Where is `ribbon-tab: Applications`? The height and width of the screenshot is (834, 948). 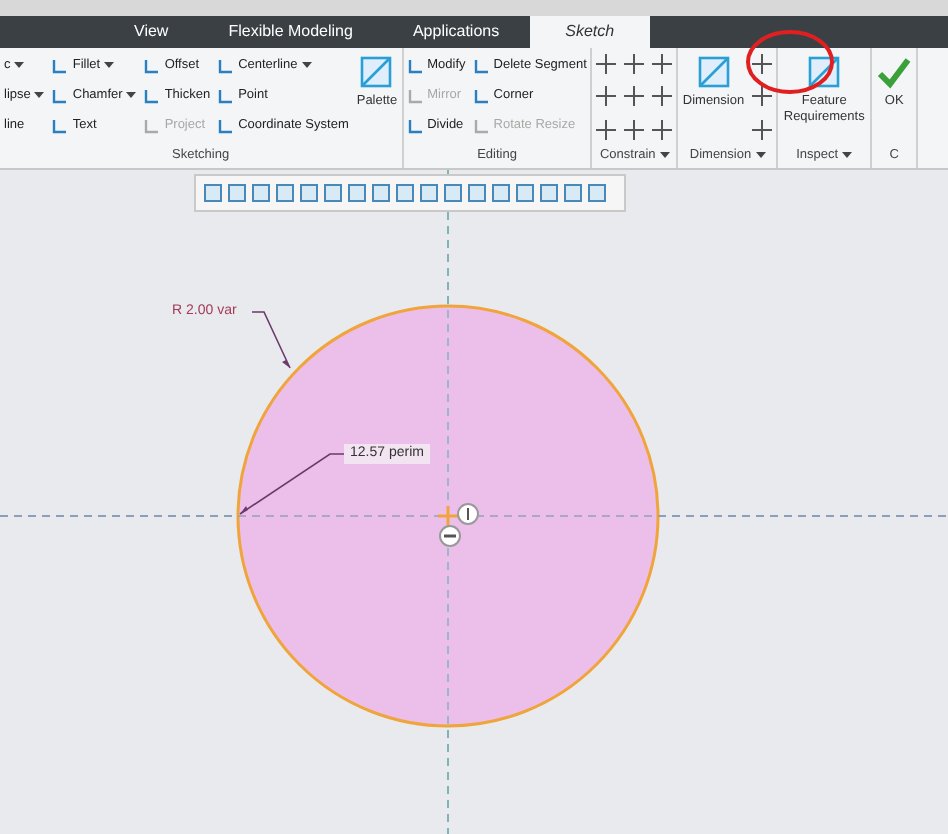
ribbon-tab: Applications is located at coordinates (456, 32).